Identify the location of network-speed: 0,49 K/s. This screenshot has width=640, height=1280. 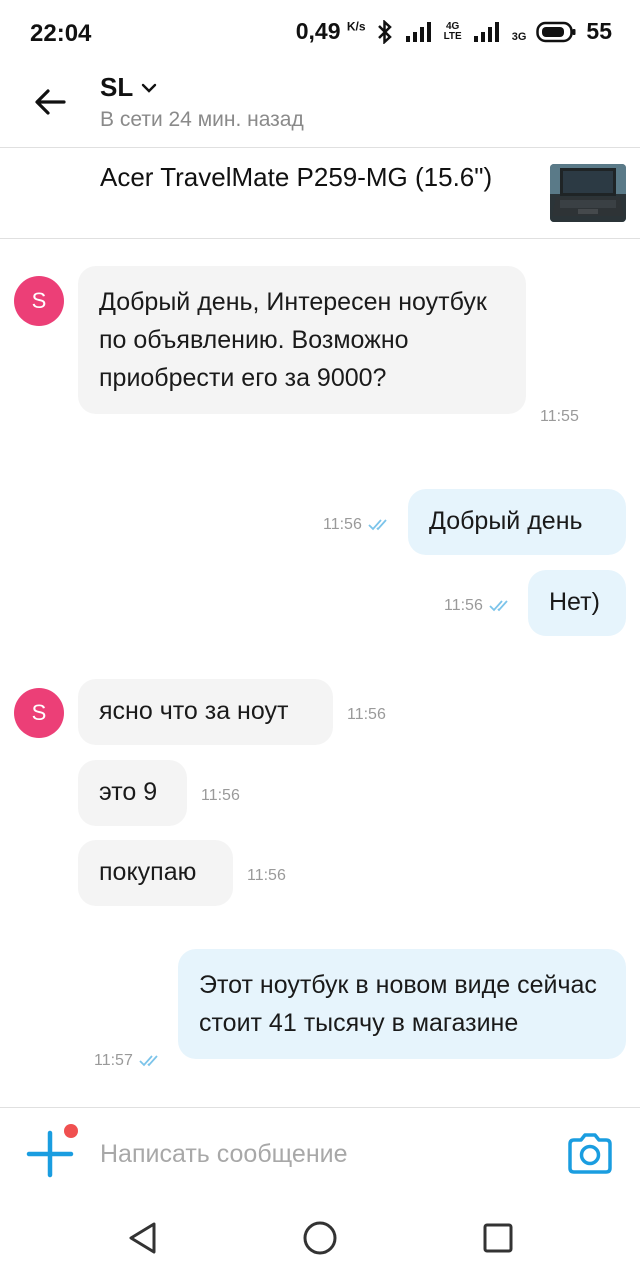
(330, 31).